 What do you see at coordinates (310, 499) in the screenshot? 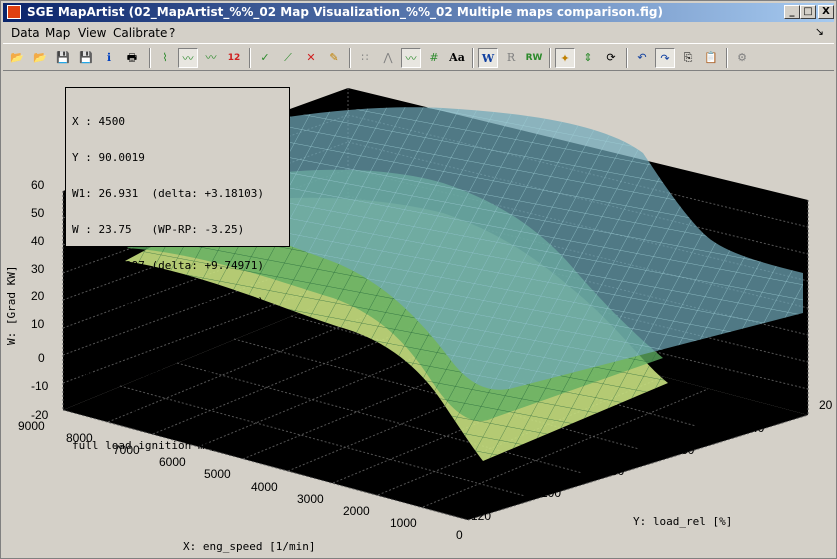
I see `x-tick: 3000` at bounding box center [310, 499].